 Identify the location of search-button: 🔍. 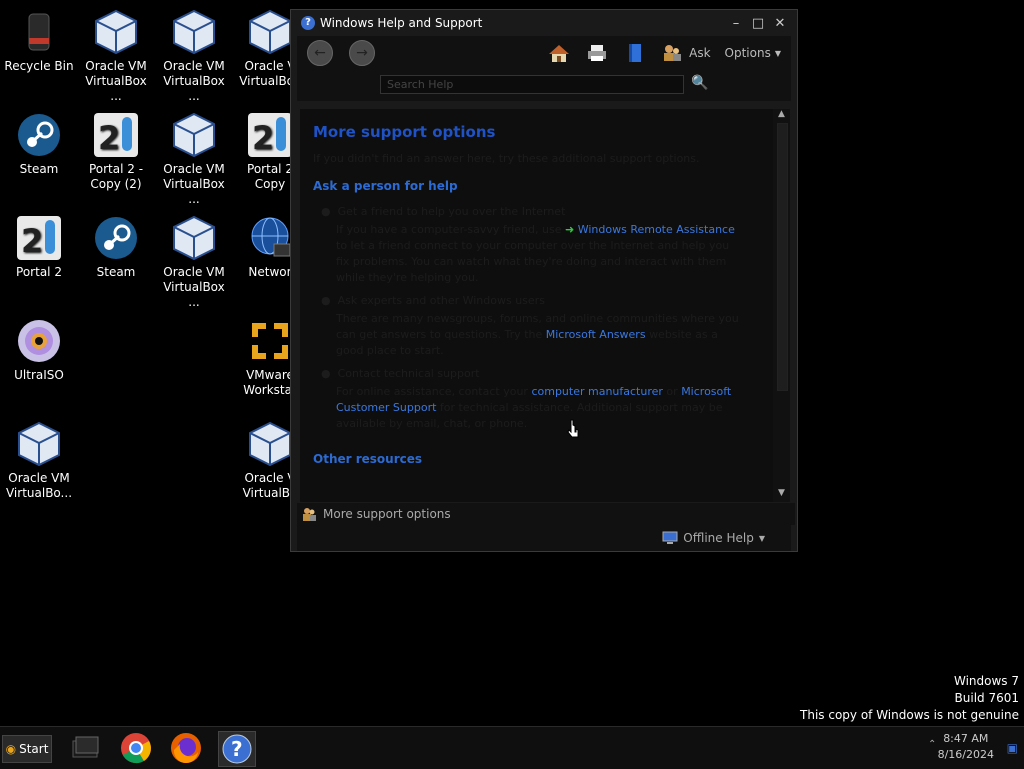
(699, 83).